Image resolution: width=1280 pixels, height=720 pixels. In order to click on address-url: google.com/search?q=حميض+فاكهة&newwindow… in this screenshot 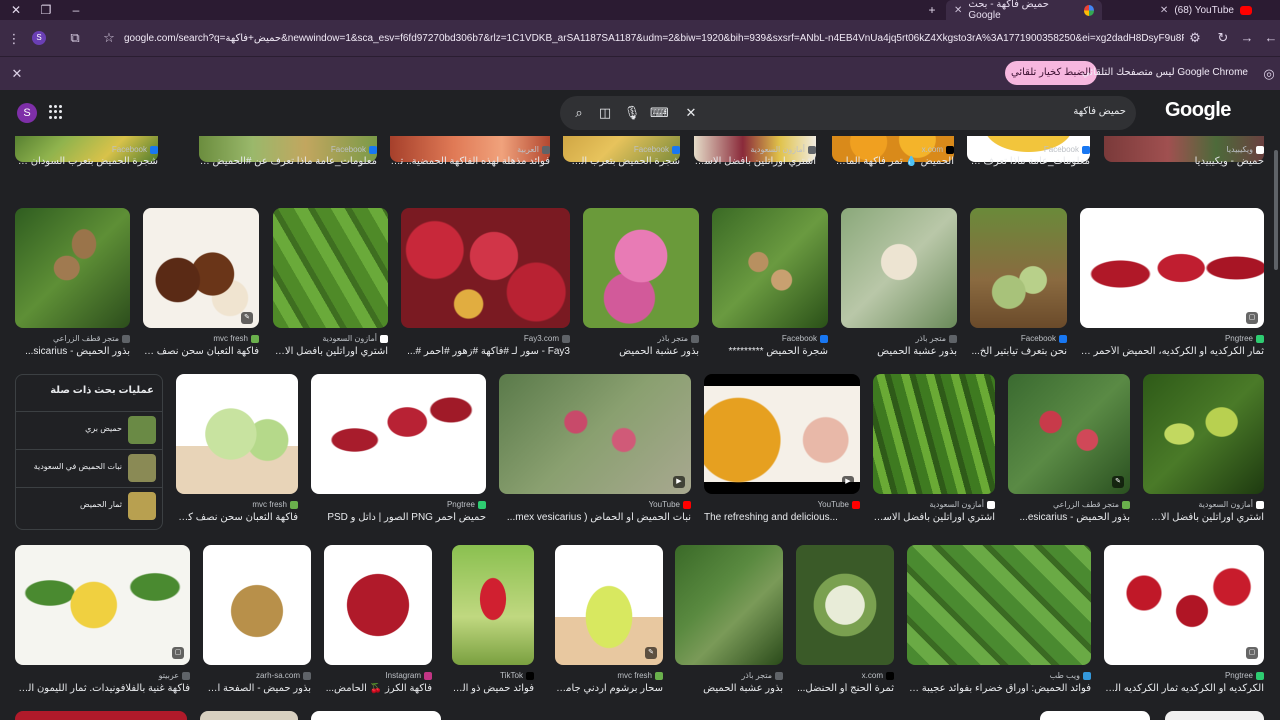, I will do `click(654, 40)`.